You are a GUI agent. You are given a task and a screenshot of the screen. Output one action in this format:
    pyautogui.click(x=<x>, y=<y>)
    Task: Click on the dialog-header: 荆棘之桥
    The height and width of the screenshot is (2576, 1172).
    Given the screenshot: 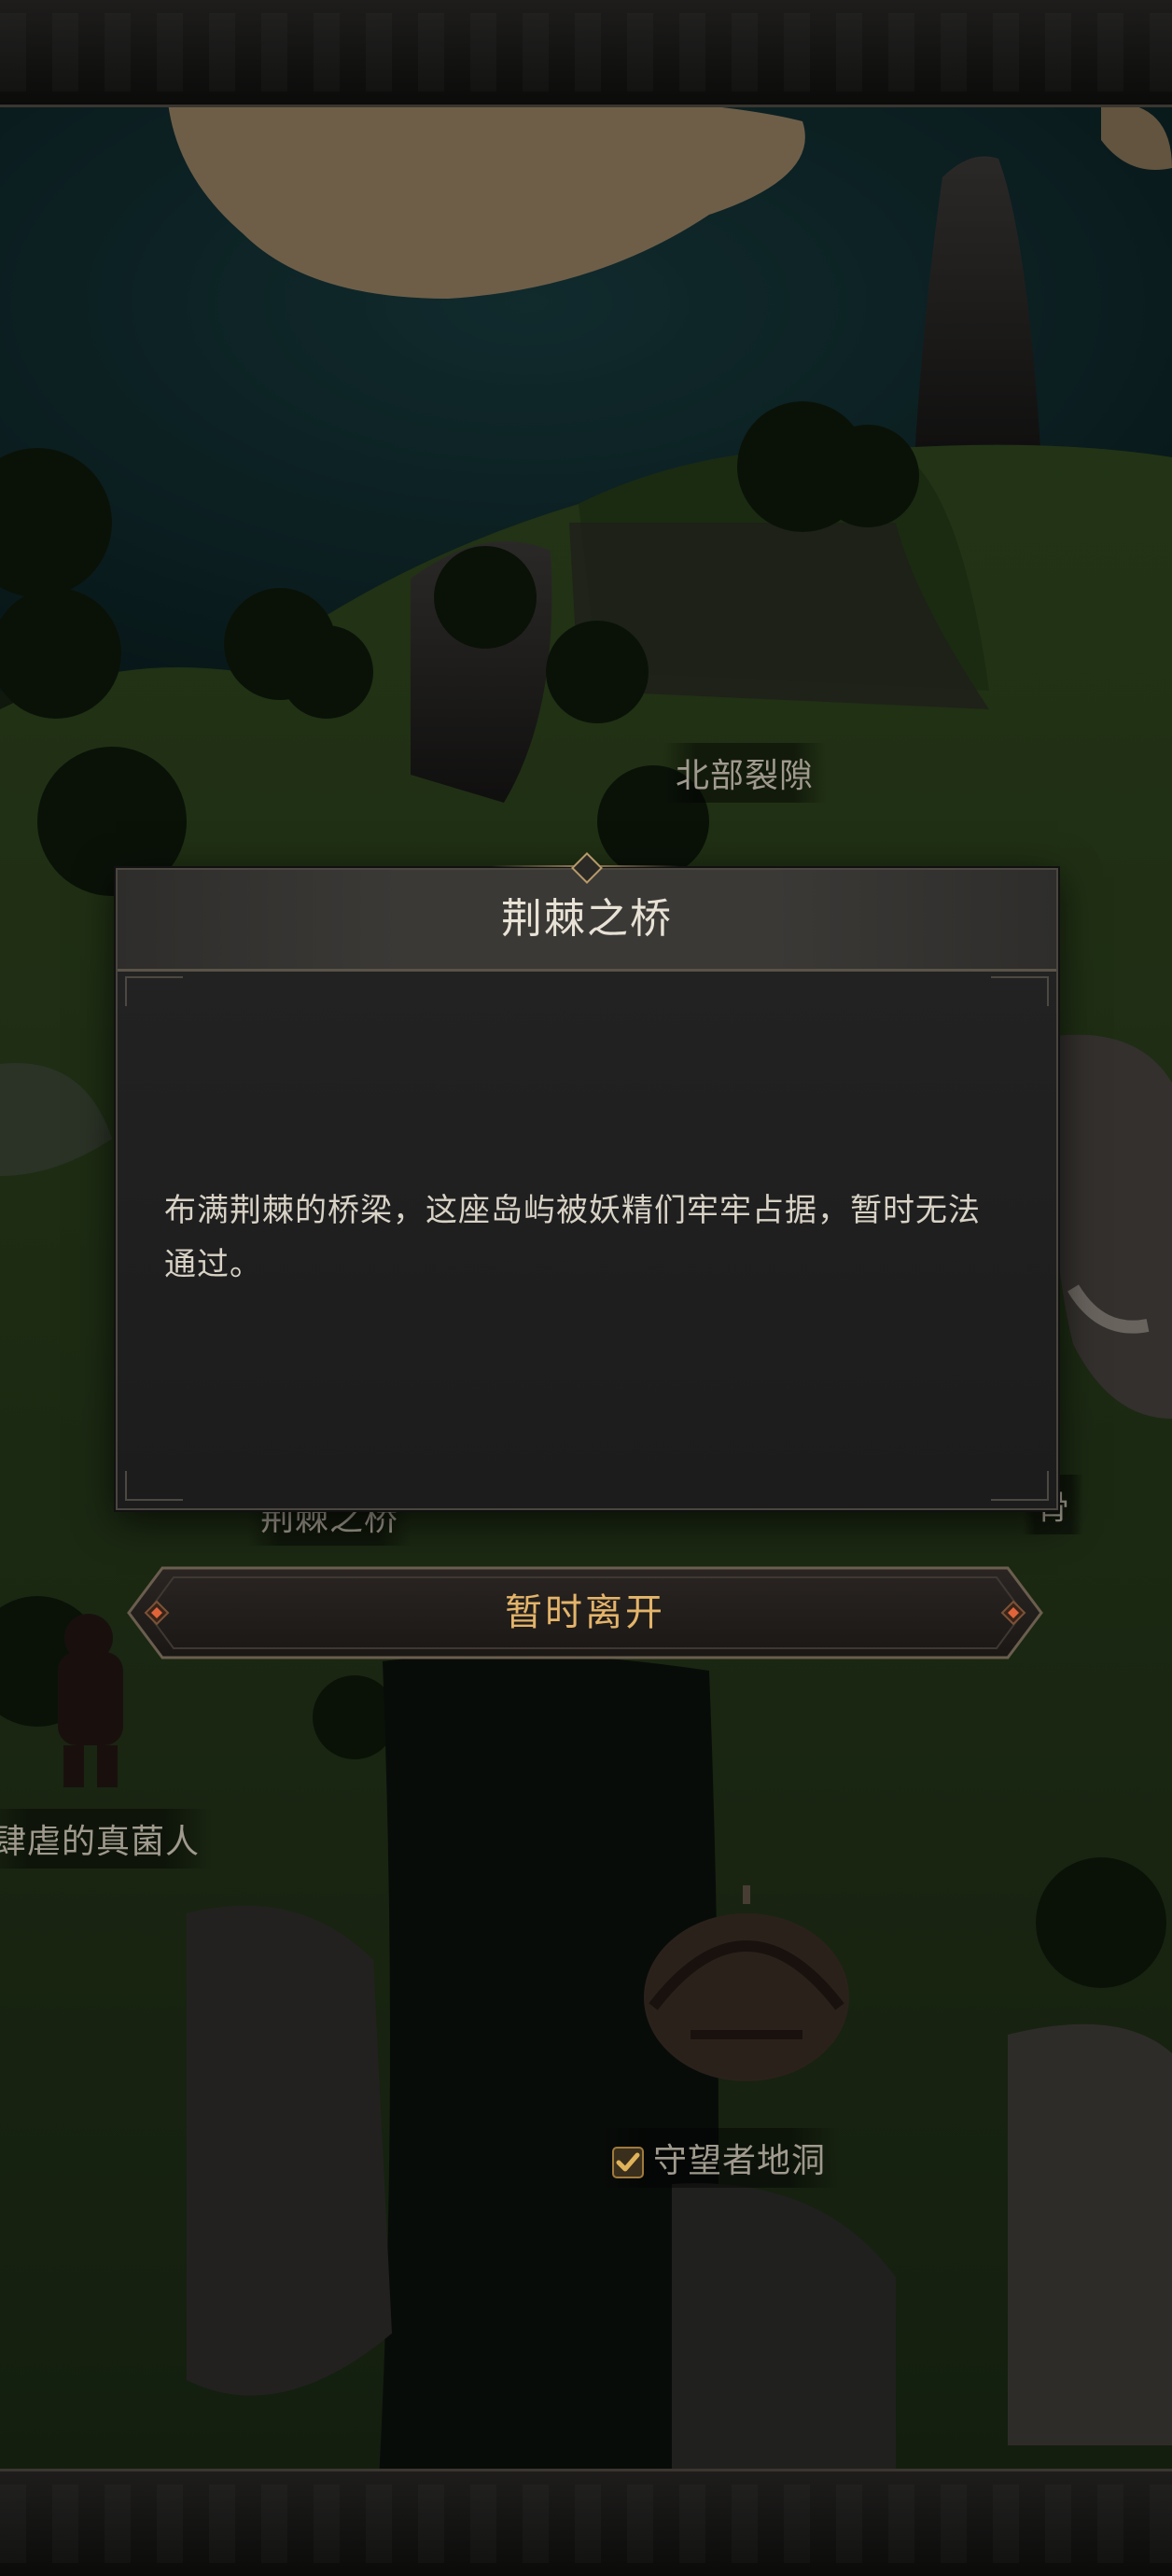 What is the action you would take?
    pyautogui.click(x=587, y=912)
    